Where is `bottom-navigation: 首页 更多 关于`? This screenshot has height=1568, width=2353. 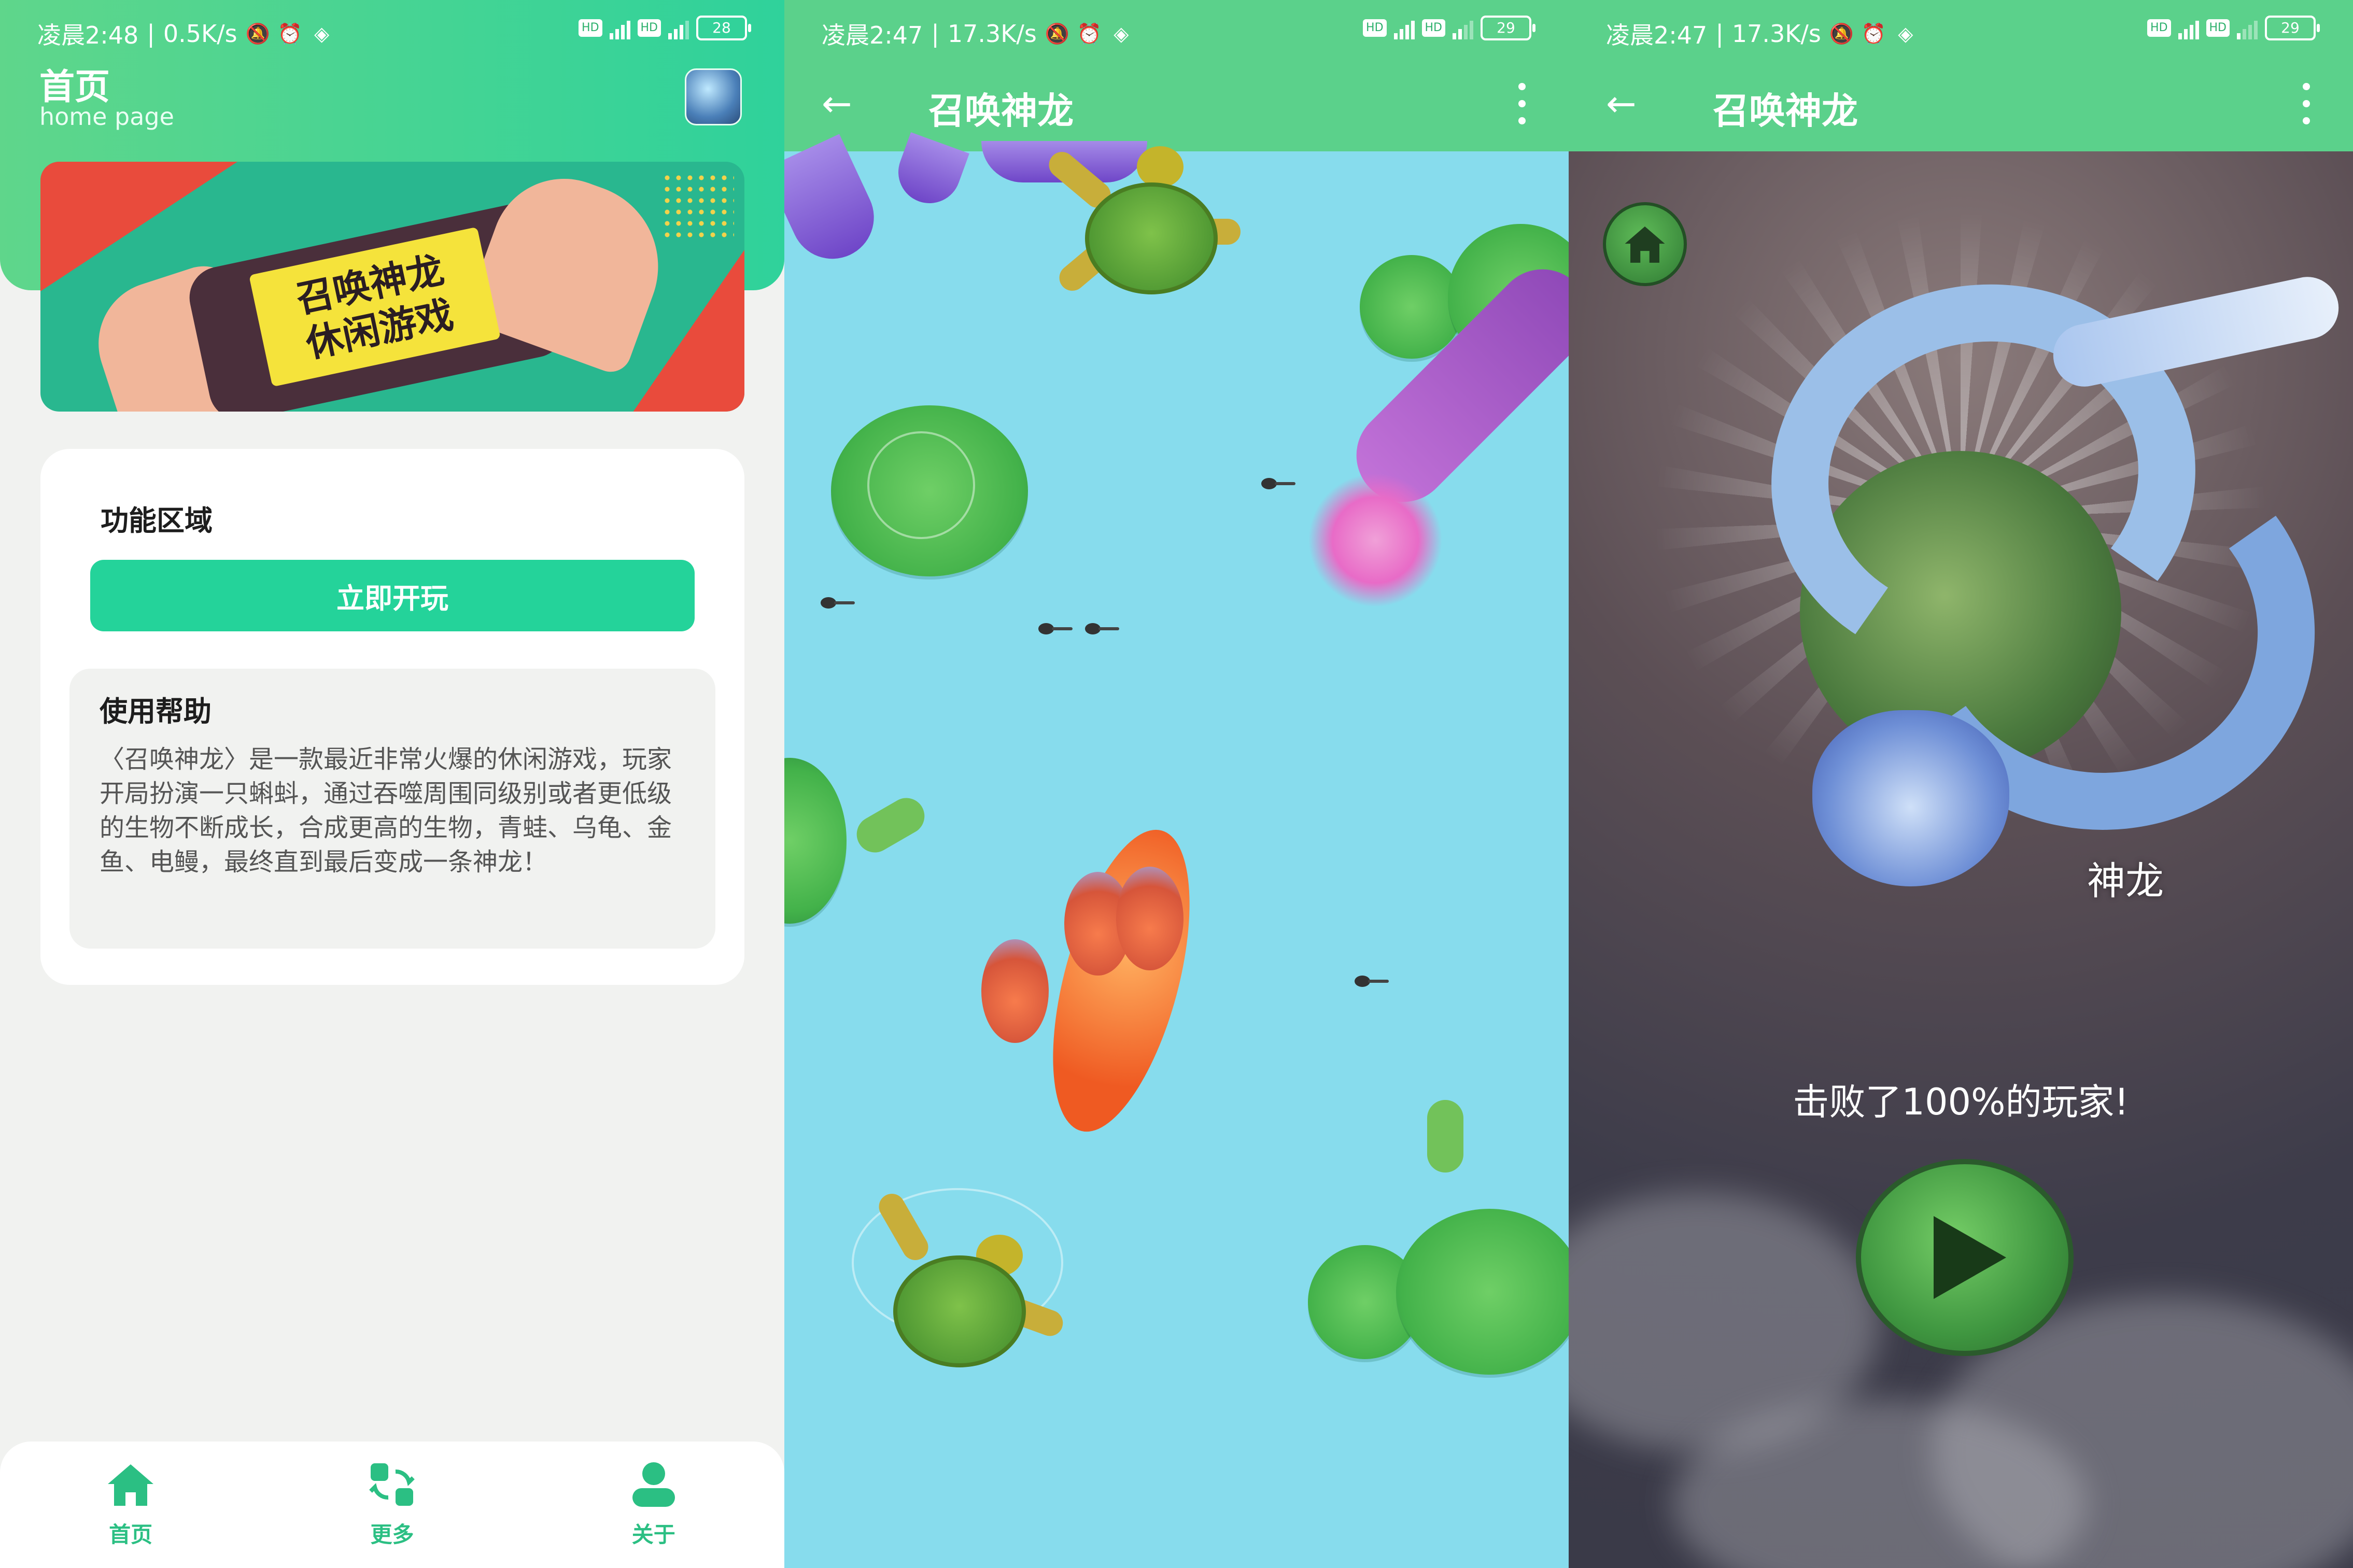
bottom-navigation: 首页 更多 关于 is located at coordinates (392, 1505).